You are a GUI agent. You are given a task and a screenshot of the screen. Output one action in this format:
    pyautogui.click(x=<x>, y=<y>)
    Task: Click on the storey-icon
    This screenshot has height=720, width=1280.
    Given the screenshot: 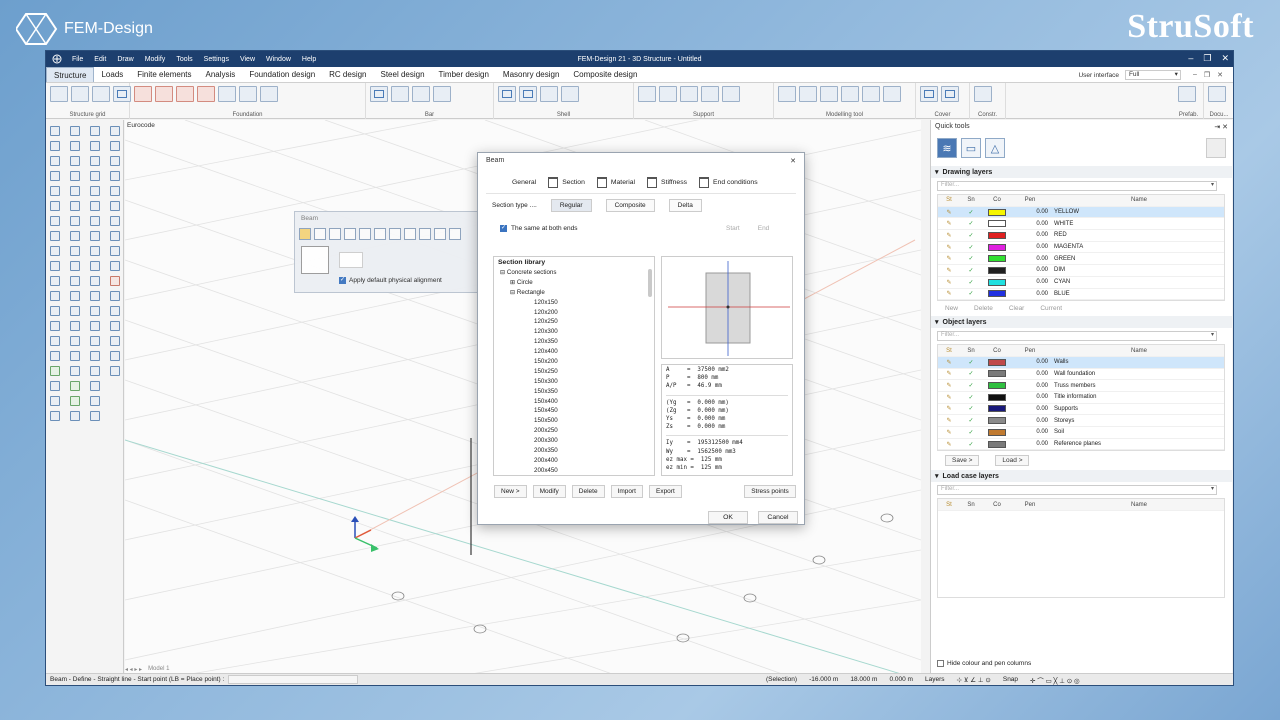 What is the action you would take?
    pyautogui.click(x=122, y=94)
    